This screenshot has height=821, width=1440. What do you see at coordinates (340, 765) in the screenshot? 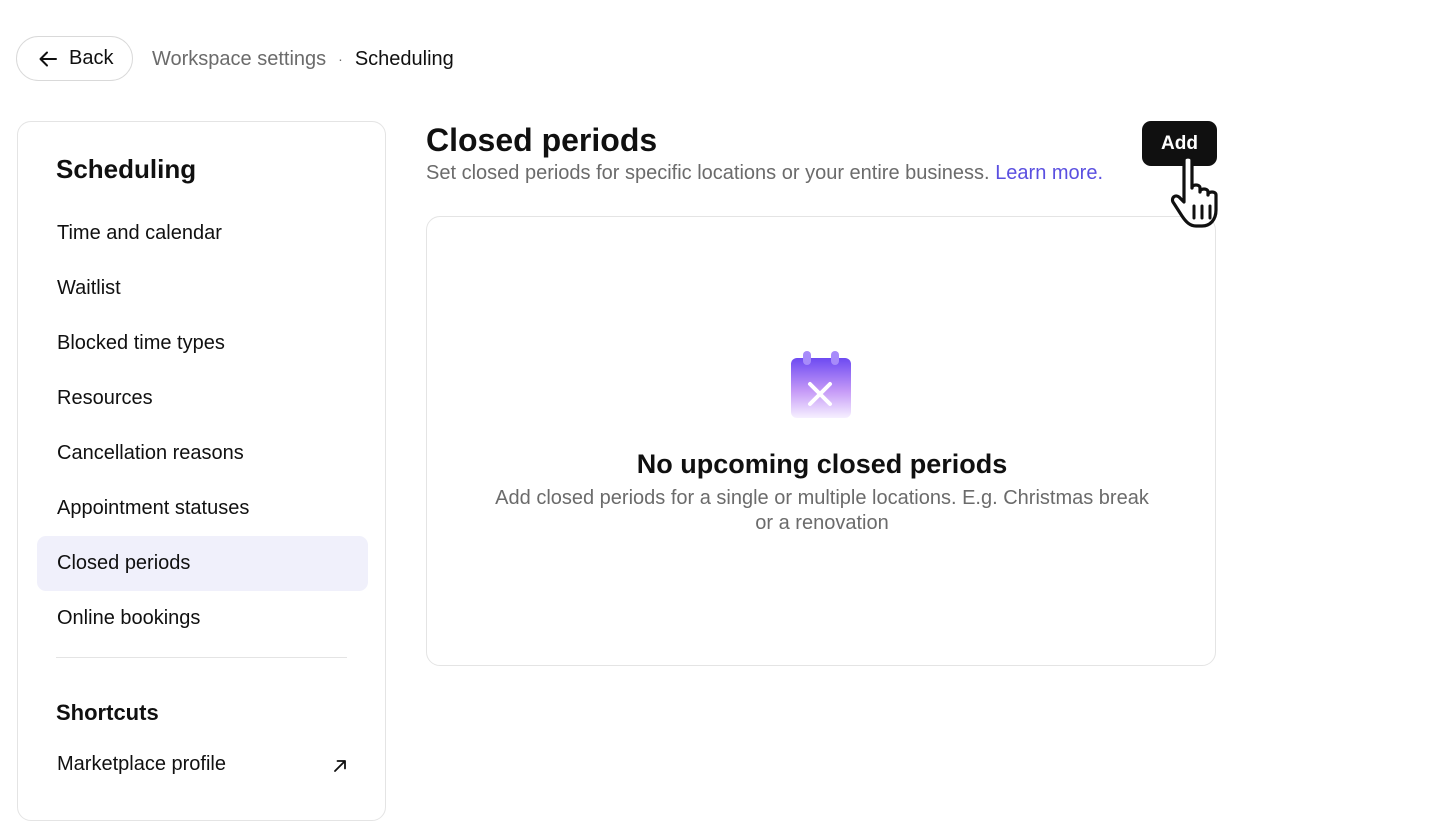
I see `external-link-icon` at bounding box center [340, 765].